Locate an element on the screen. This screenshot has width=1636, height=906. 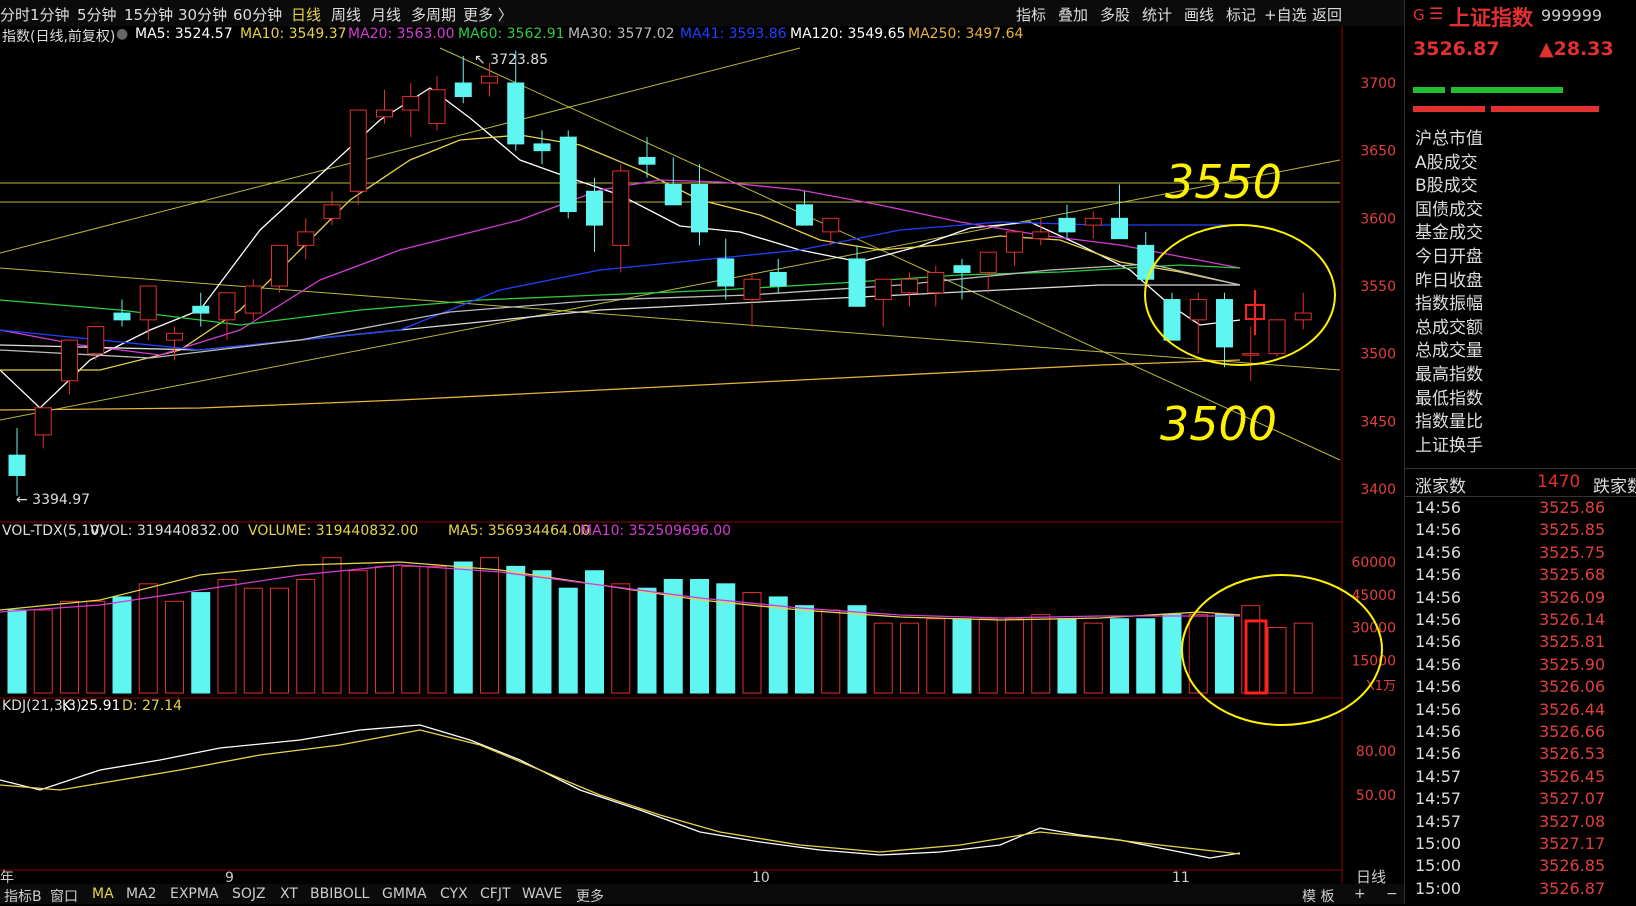
indicator-tab: BBIBOLL is located at coordinates (339, 894).